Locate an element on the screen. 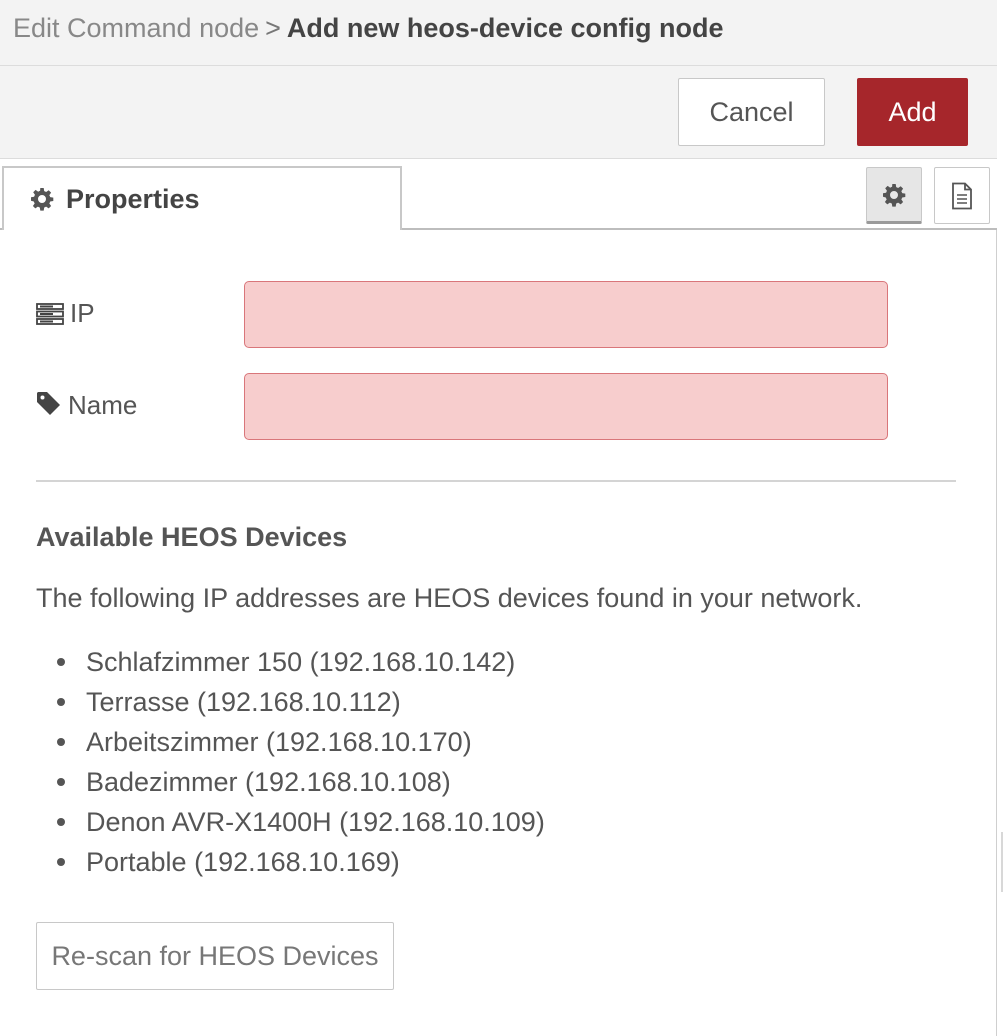 Image resolution: width=1004 pixels, height=1036 pixels. name-label: Name is located at coordinates (86, 406).